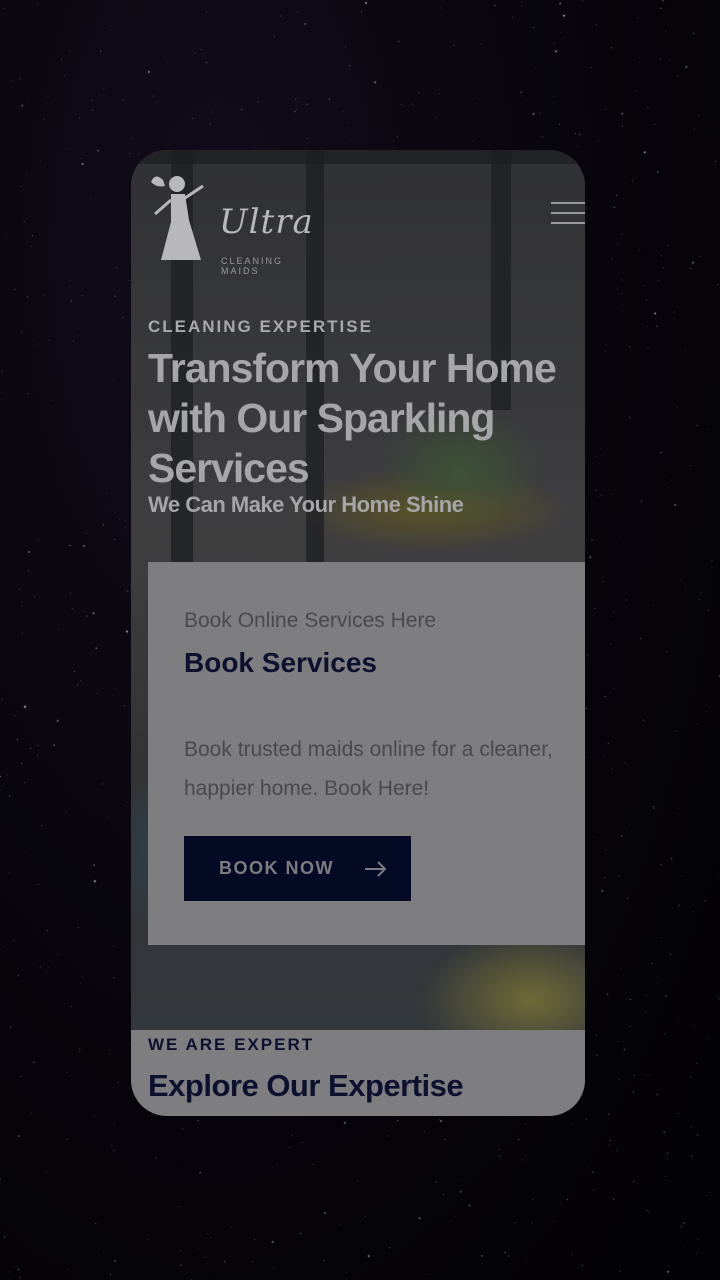  Describe the element at coordinates (306, 504) in the screenshot. I see `hero-subheadline: We Can Make Your Home Shine` at that location.